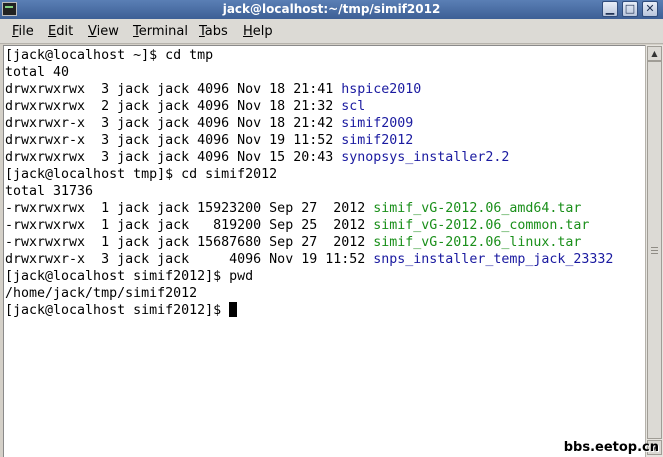 This screenshot has height=457, width=663. What do you see at coordinates (309, 191) in the screenshot?
I see `terminal-line: total 31736` at bounding box center [309, 191].